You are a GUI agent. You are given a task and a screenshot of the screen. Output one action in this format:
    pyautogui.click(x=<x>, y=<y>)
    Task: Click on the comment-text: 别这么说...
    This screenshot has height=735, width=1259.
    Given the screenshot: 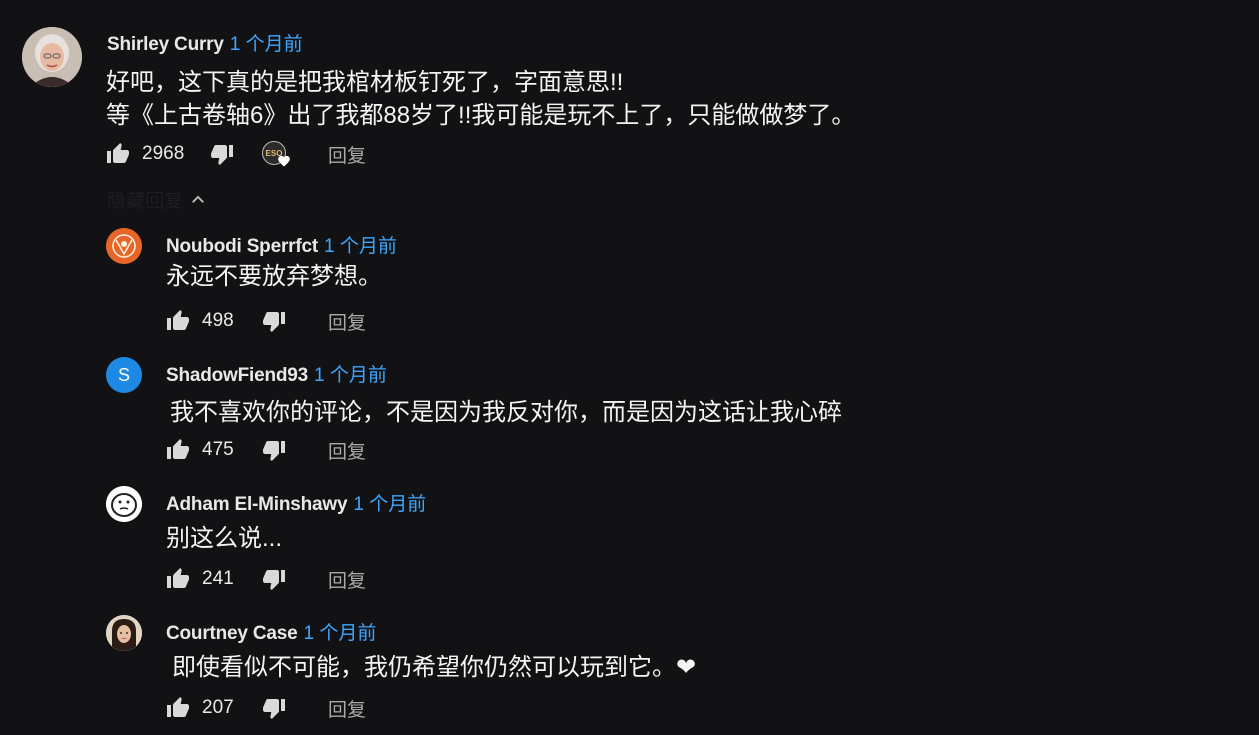 What is the action you would take?
    pyautogui.click(x=224, y=538)
    